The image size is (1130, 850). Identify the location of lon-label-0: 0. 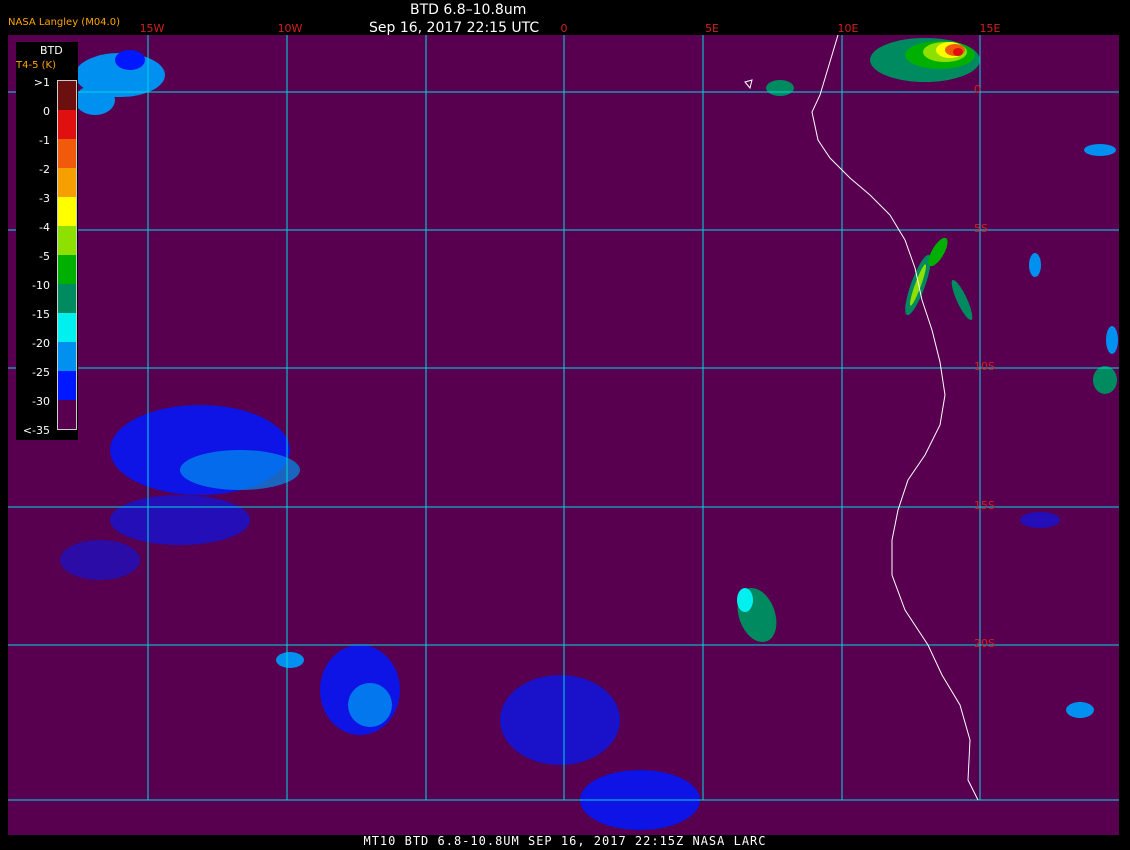
(564, 28).